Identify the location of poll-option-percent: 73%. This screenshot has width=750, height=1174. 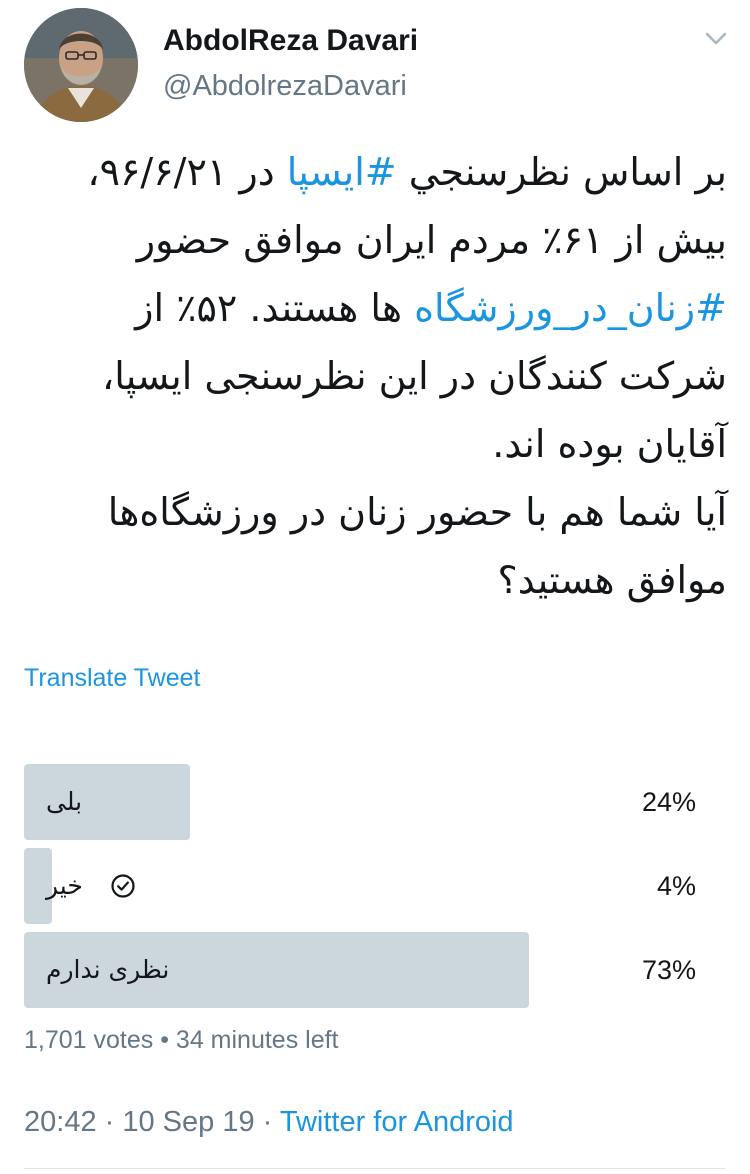
(668, 970).